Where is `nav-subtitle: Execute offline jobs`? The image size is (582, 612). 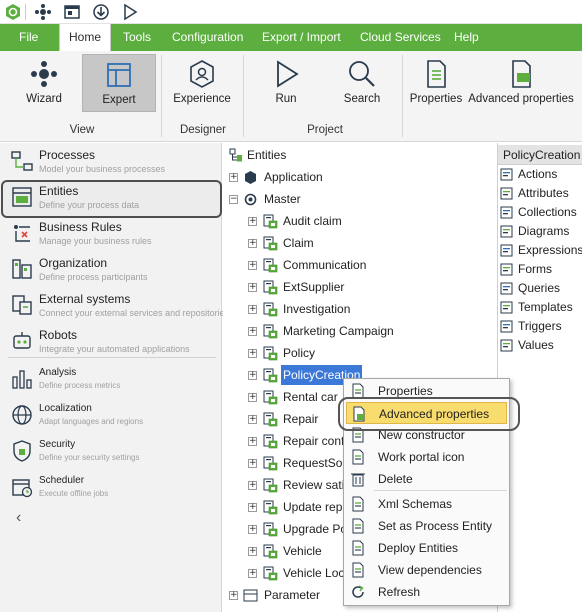 nav-subtitle: Execute offline jobs is located at coordinates (74, 493).